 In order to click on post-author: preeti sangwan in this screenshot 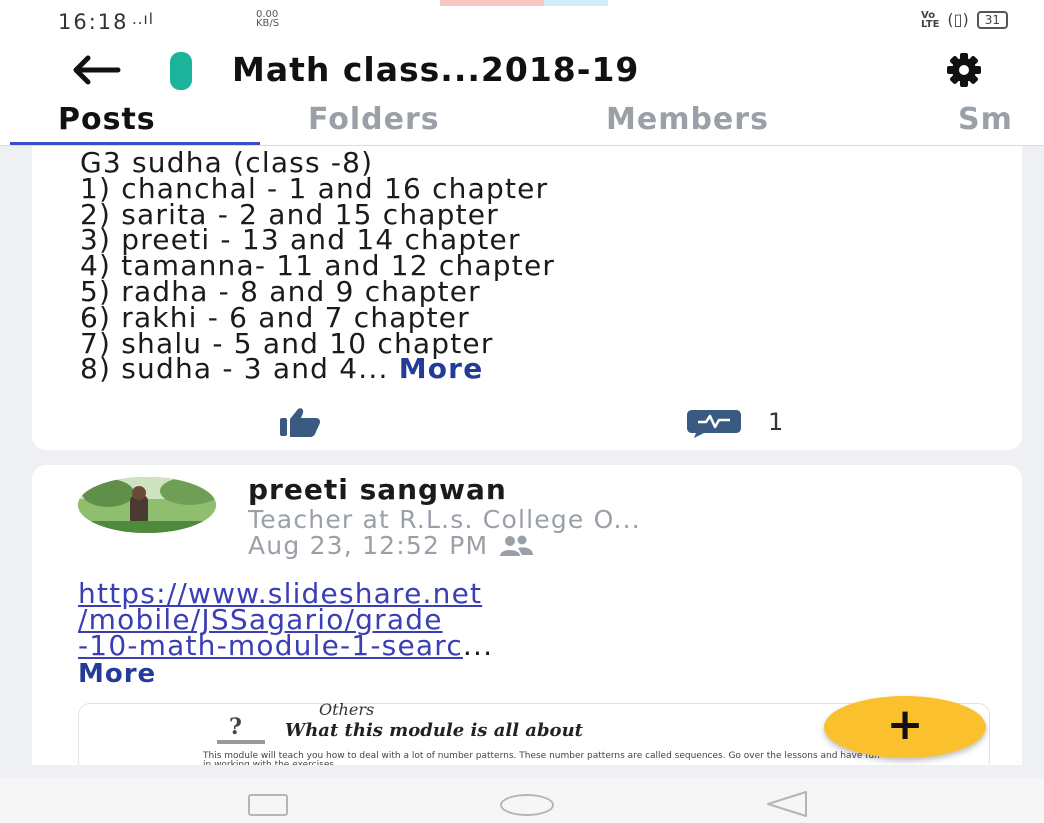, I will do `click(377, 489)`.